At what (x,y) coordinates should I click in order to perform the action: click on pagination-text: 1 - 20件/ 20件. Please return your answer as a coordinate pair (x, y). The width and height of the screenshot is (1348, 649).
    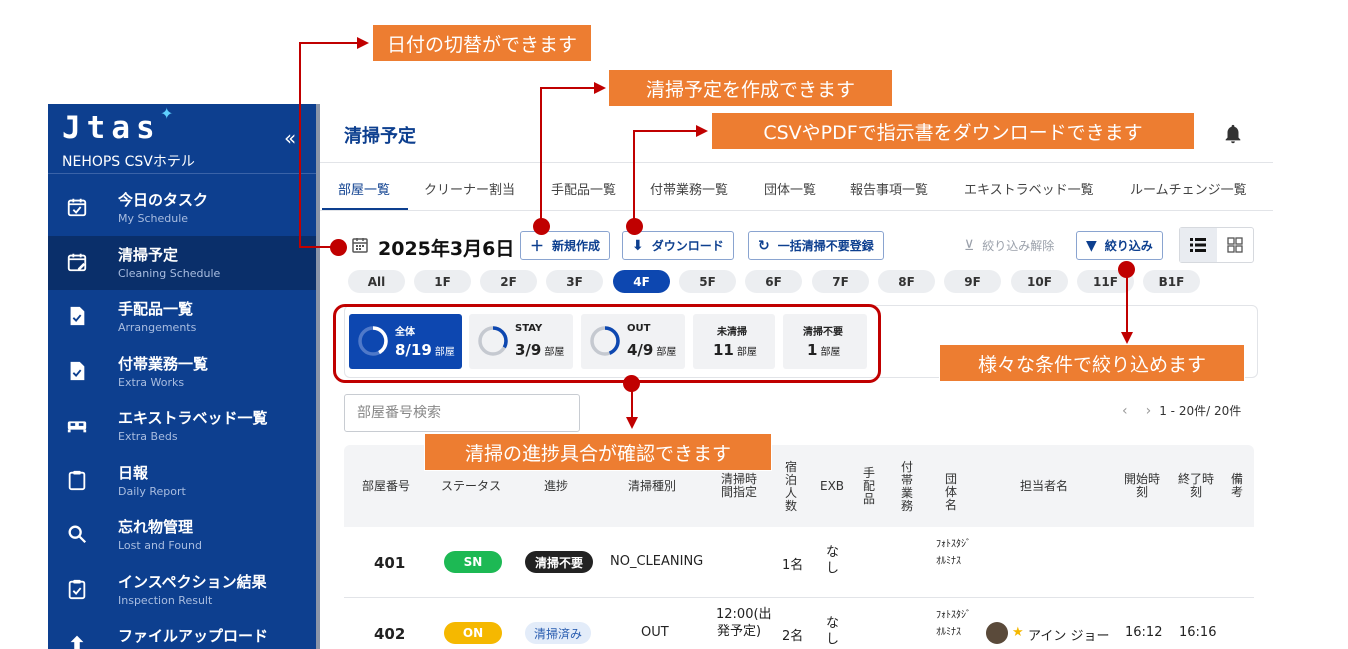
    Looking at the image, I should click on (1200, 411).